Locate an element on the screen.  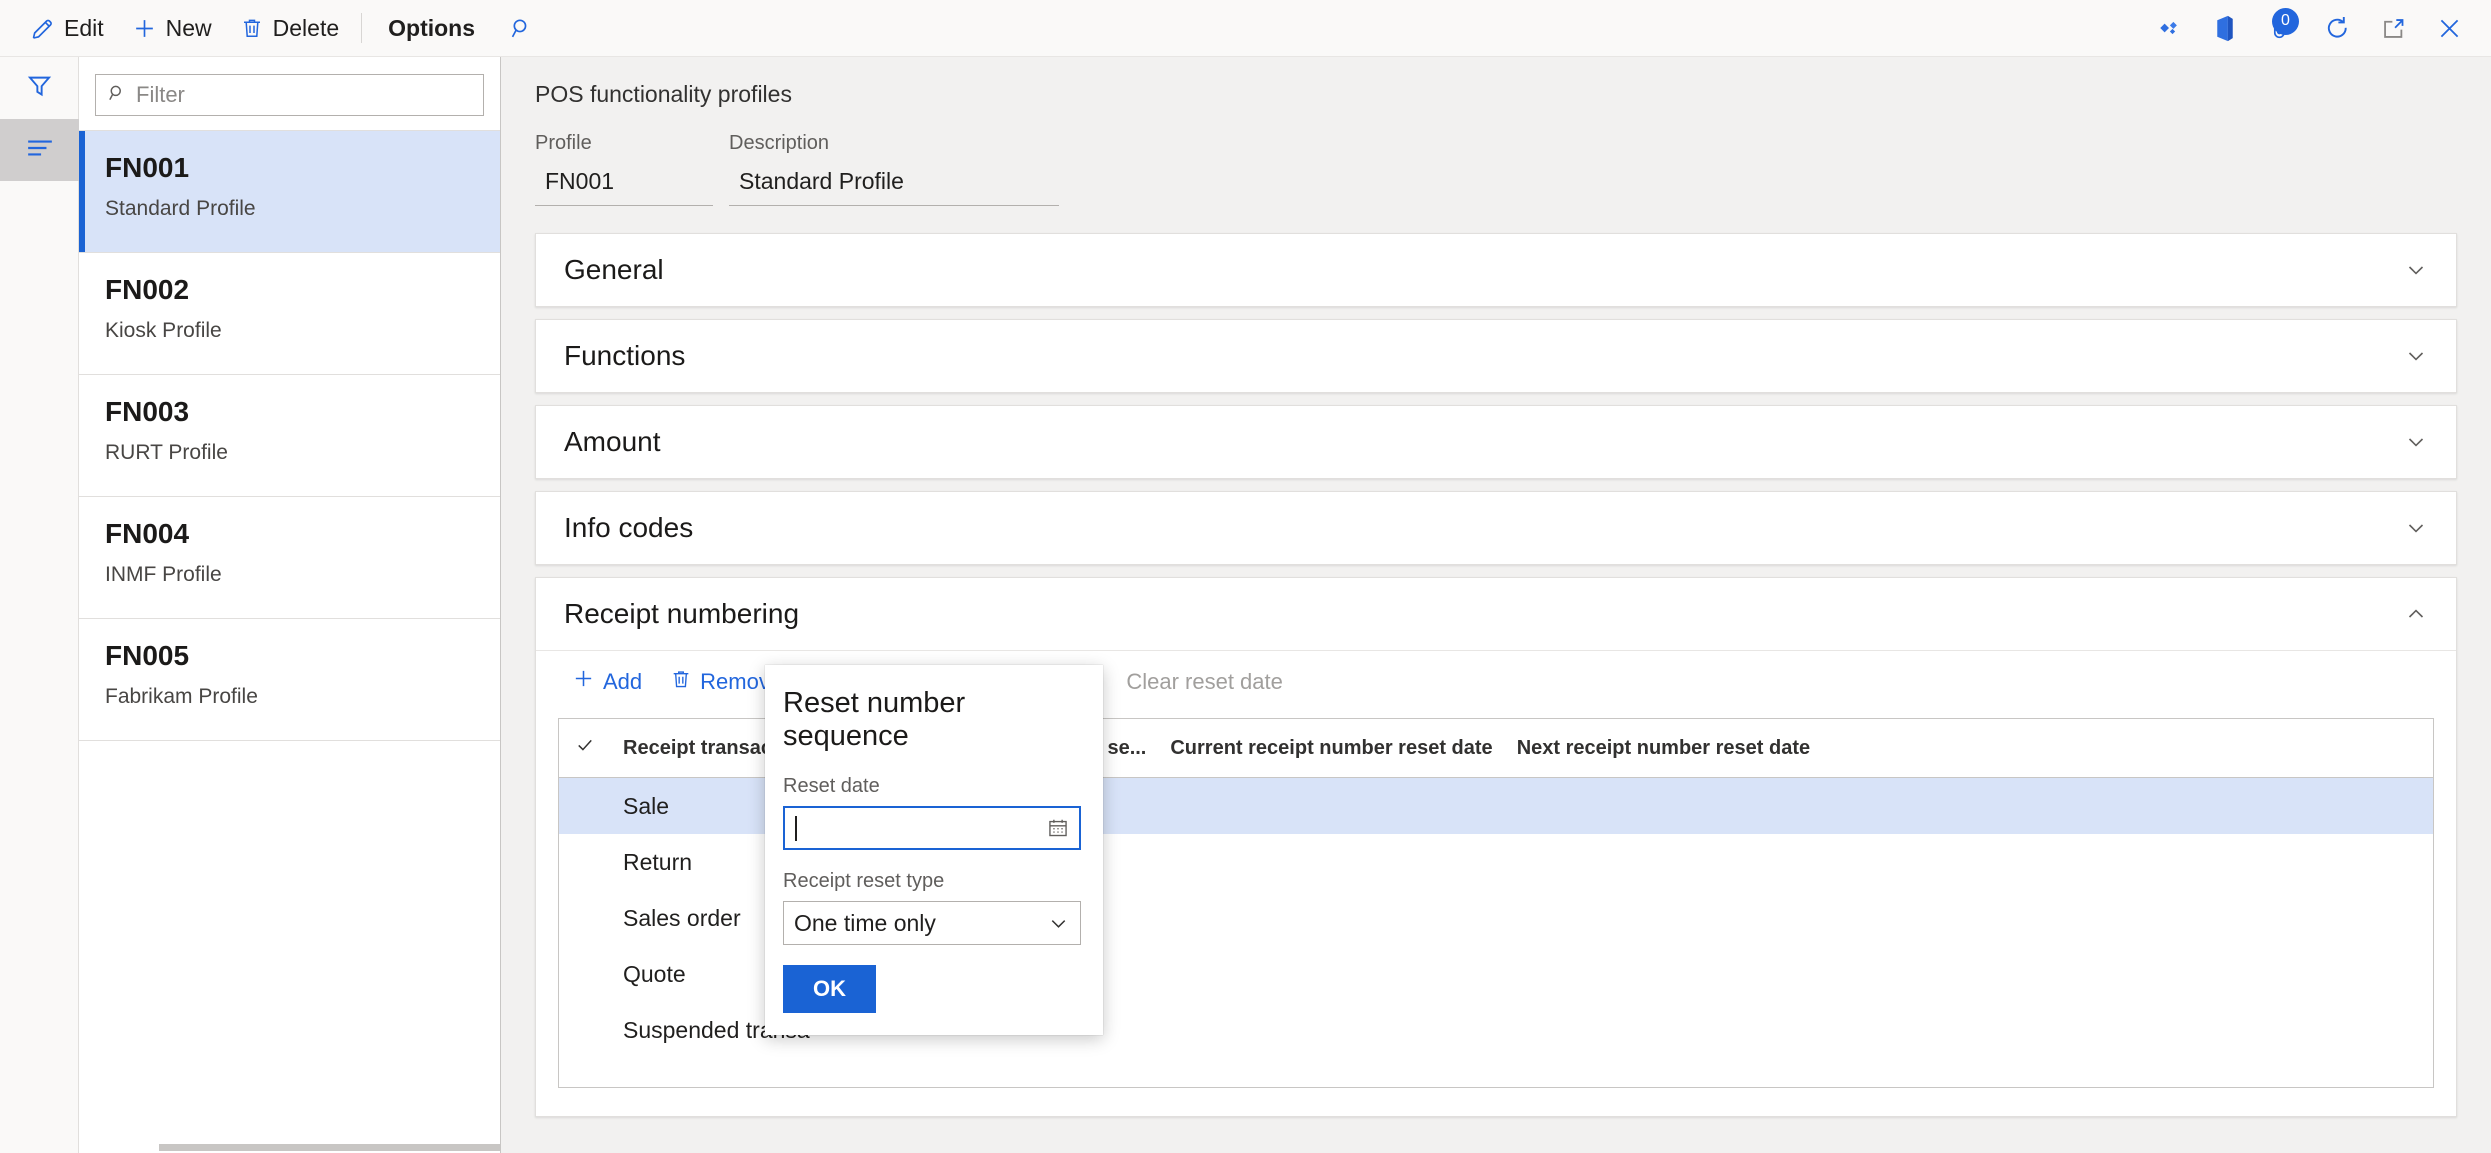
delete-button: Delete is located at coordinates (289, 28).